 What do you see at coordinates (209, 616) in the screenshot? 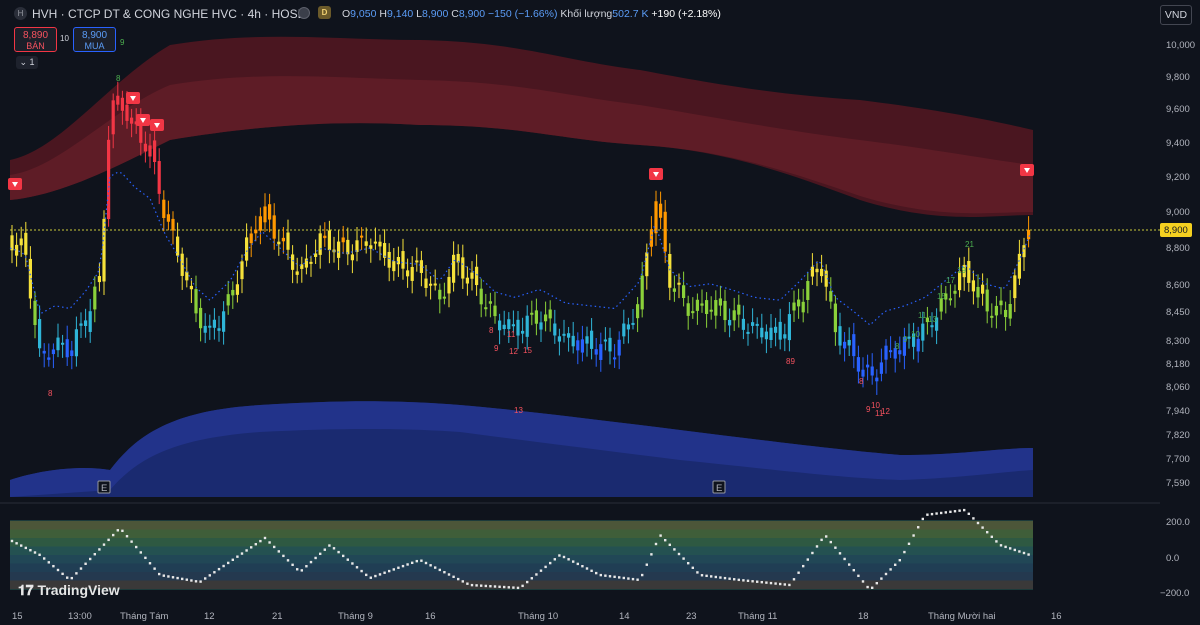
I see `time-tick: 12` at bounding box center [209, 616].